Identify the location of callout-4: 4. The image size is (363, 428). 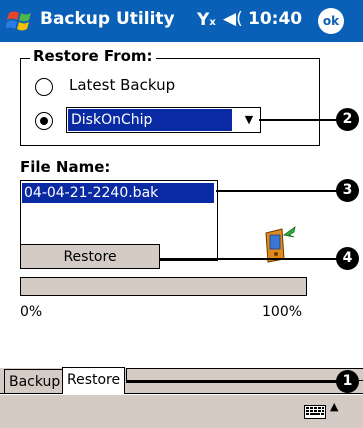
(347, 258).